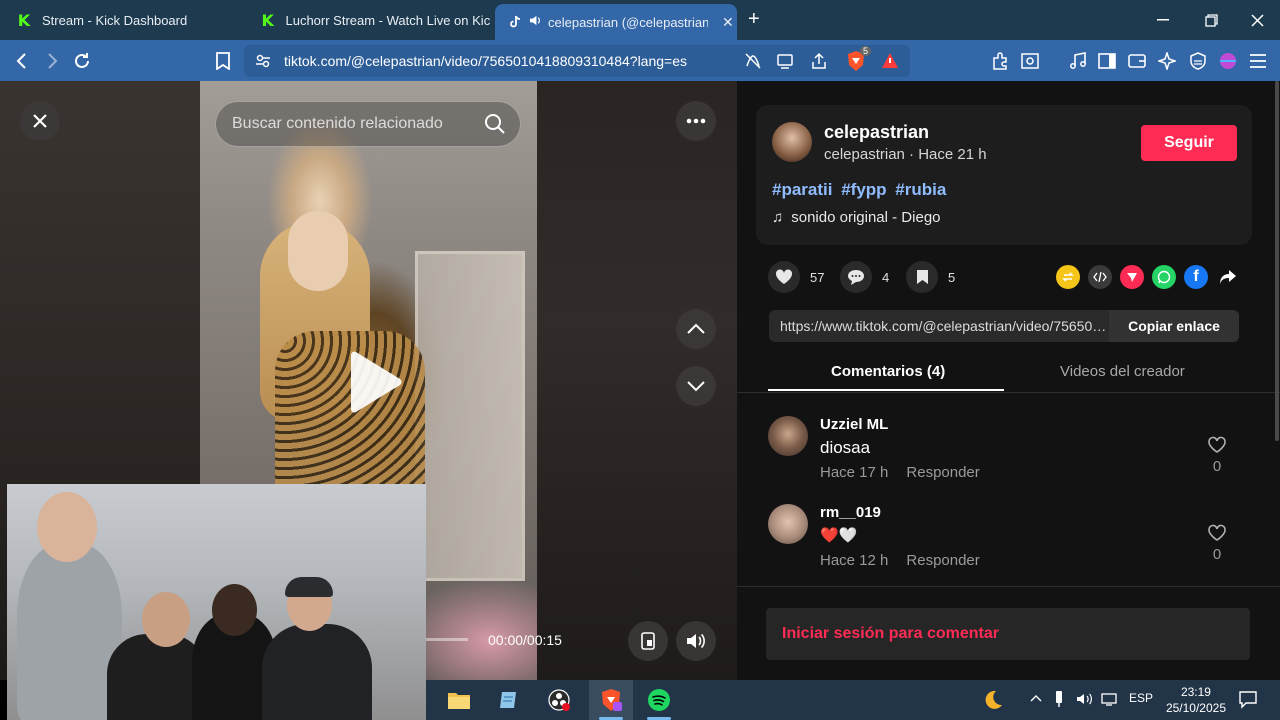 This screenshot has width=1280, height=720. Describe the element at coordinates (495, 124) in the screenshot. I see `search-icon` at that location.